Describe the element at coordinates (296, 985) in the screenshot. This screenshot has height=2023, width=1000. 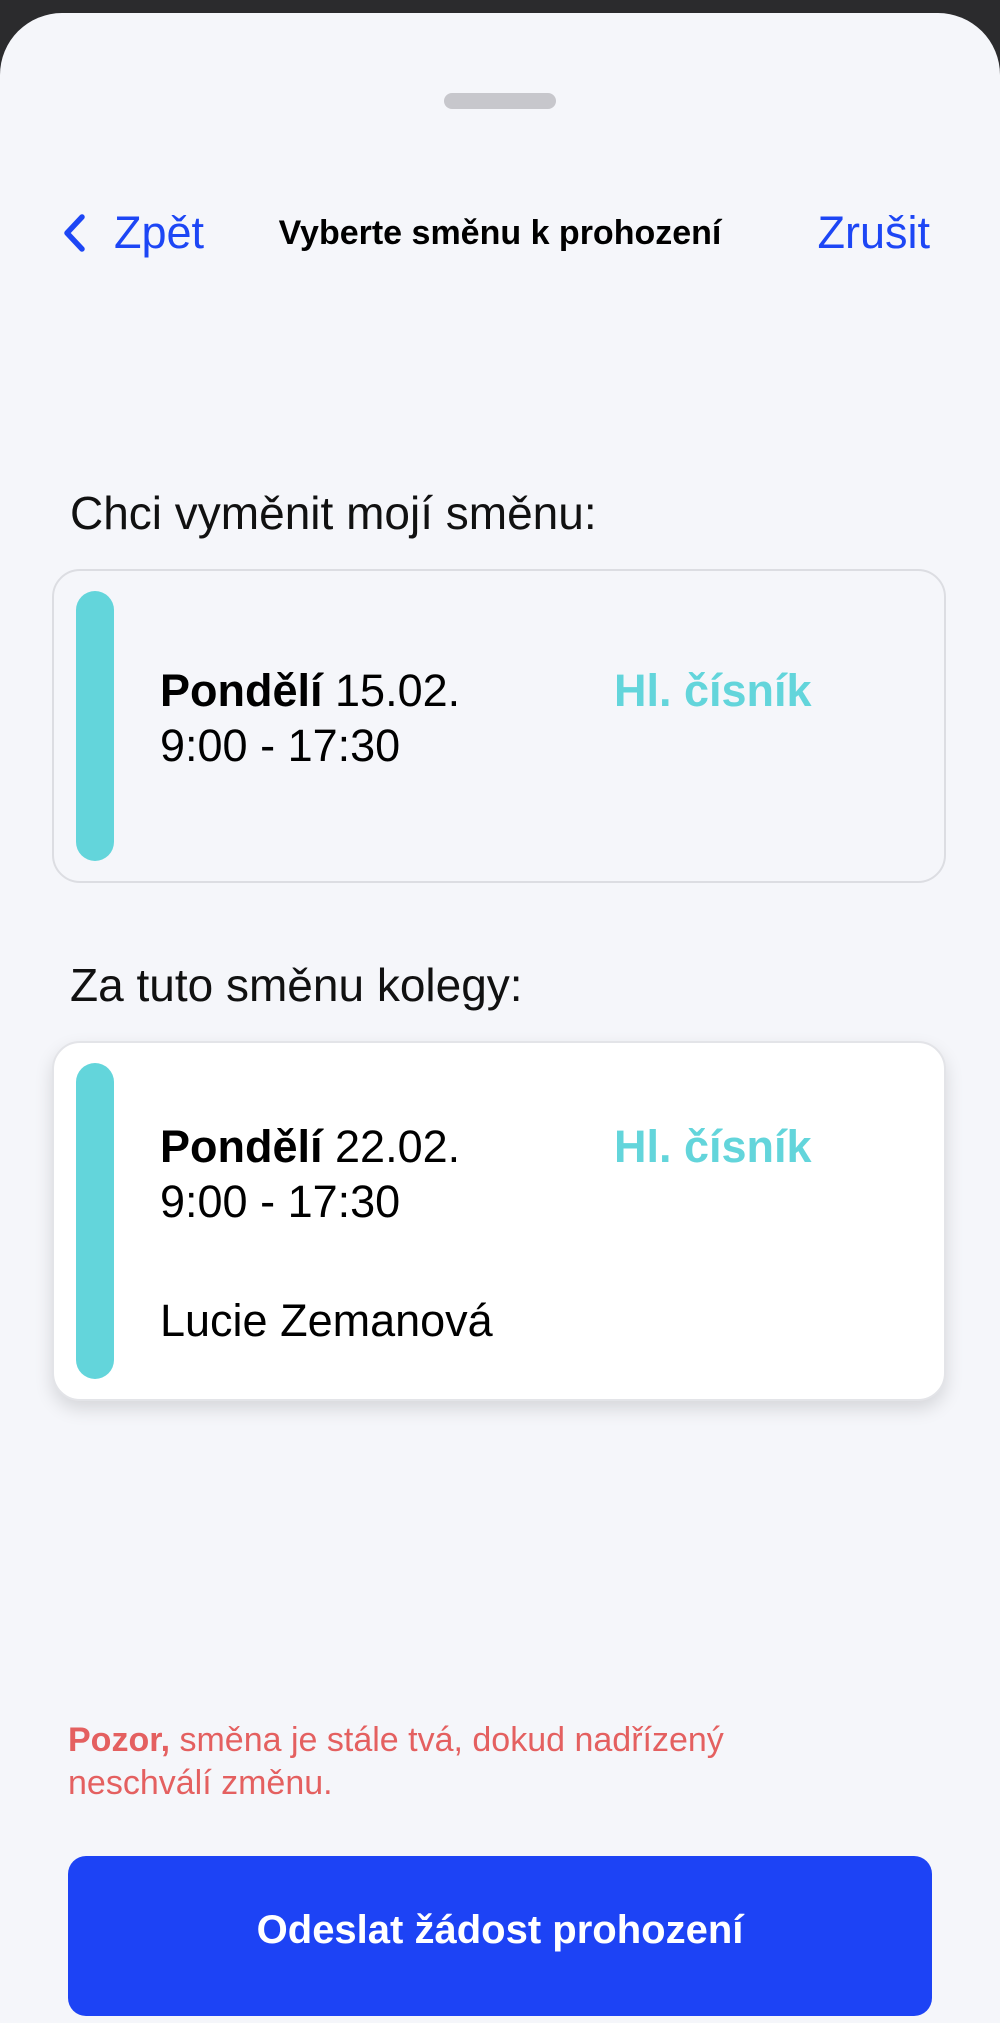
I see `colleague-shift-section-label: Za tuto směnu kolegy:` at that location.